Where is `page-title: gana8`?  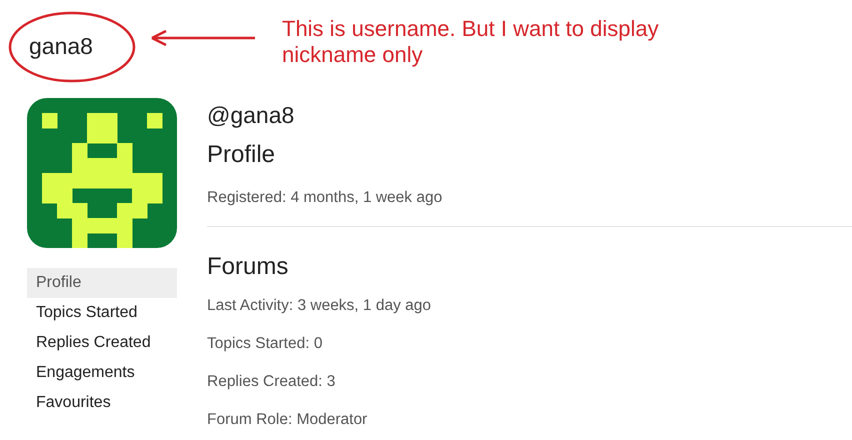
page-title: gana8 is located at coordinates (61, 46).